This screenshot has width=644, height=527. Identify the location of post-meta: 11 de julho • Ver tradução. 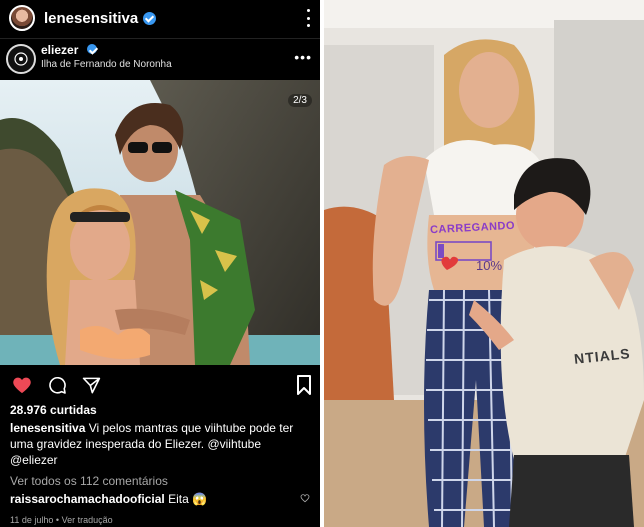
(61, 520).